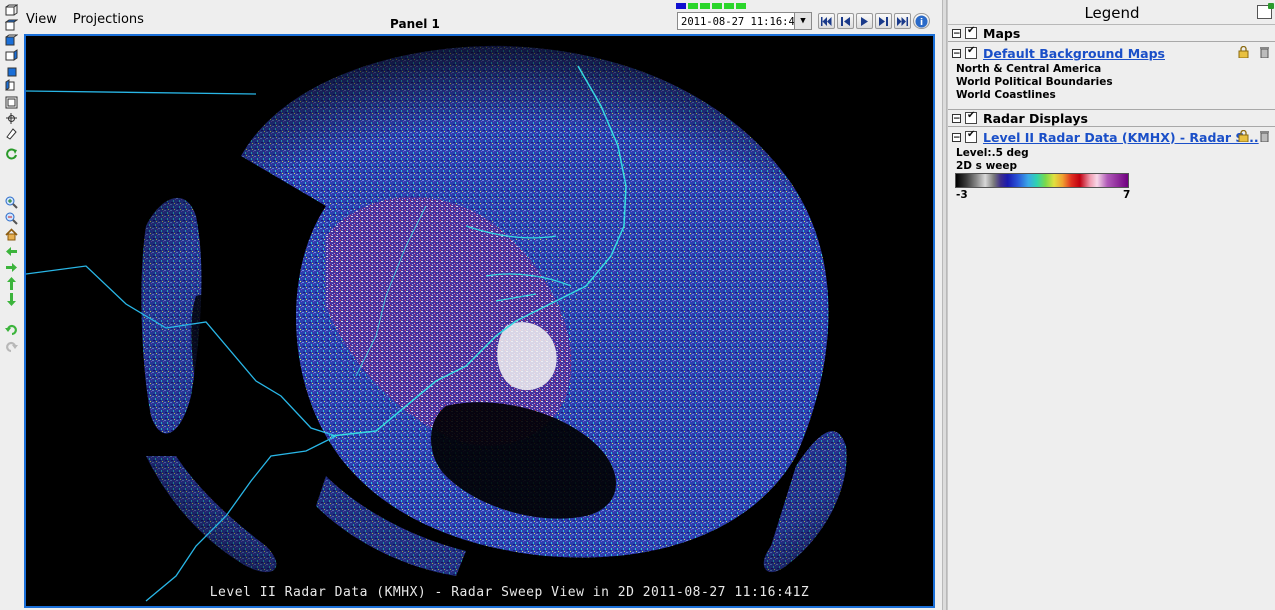 The width and height of the screenshot is (1275, 610). Describe the element at coordinates (108, 22) in the screenshot. I see `menu-projections: Projections` at that location.